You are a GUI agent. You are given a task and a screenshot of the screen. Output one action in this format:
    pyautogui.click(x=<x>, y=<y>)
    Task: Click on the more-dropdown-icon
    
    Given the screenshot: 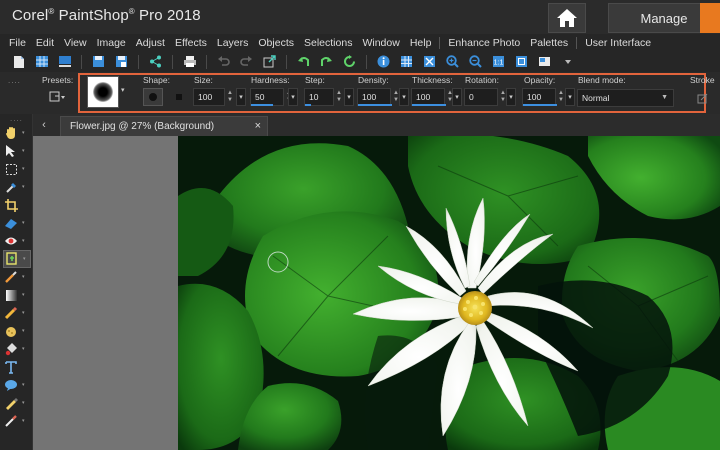 What is the action you would take?
    pyautogui.click(x=567, y=61)
    